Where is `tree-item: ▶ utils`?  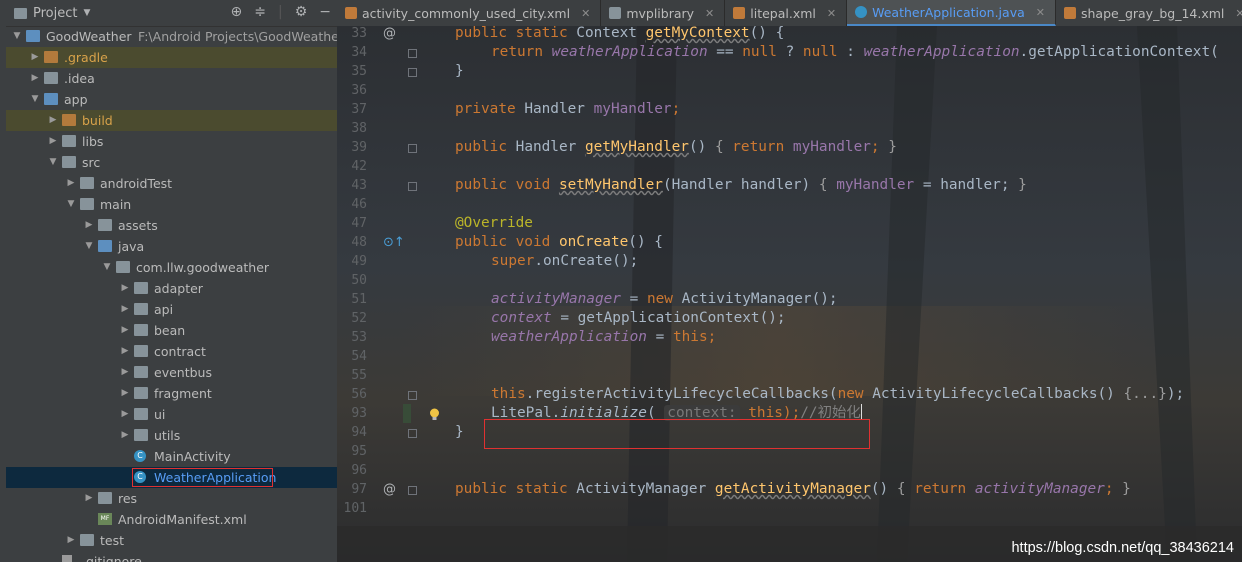
tree-item: ▶ utils is located at coordinates (171, 435).